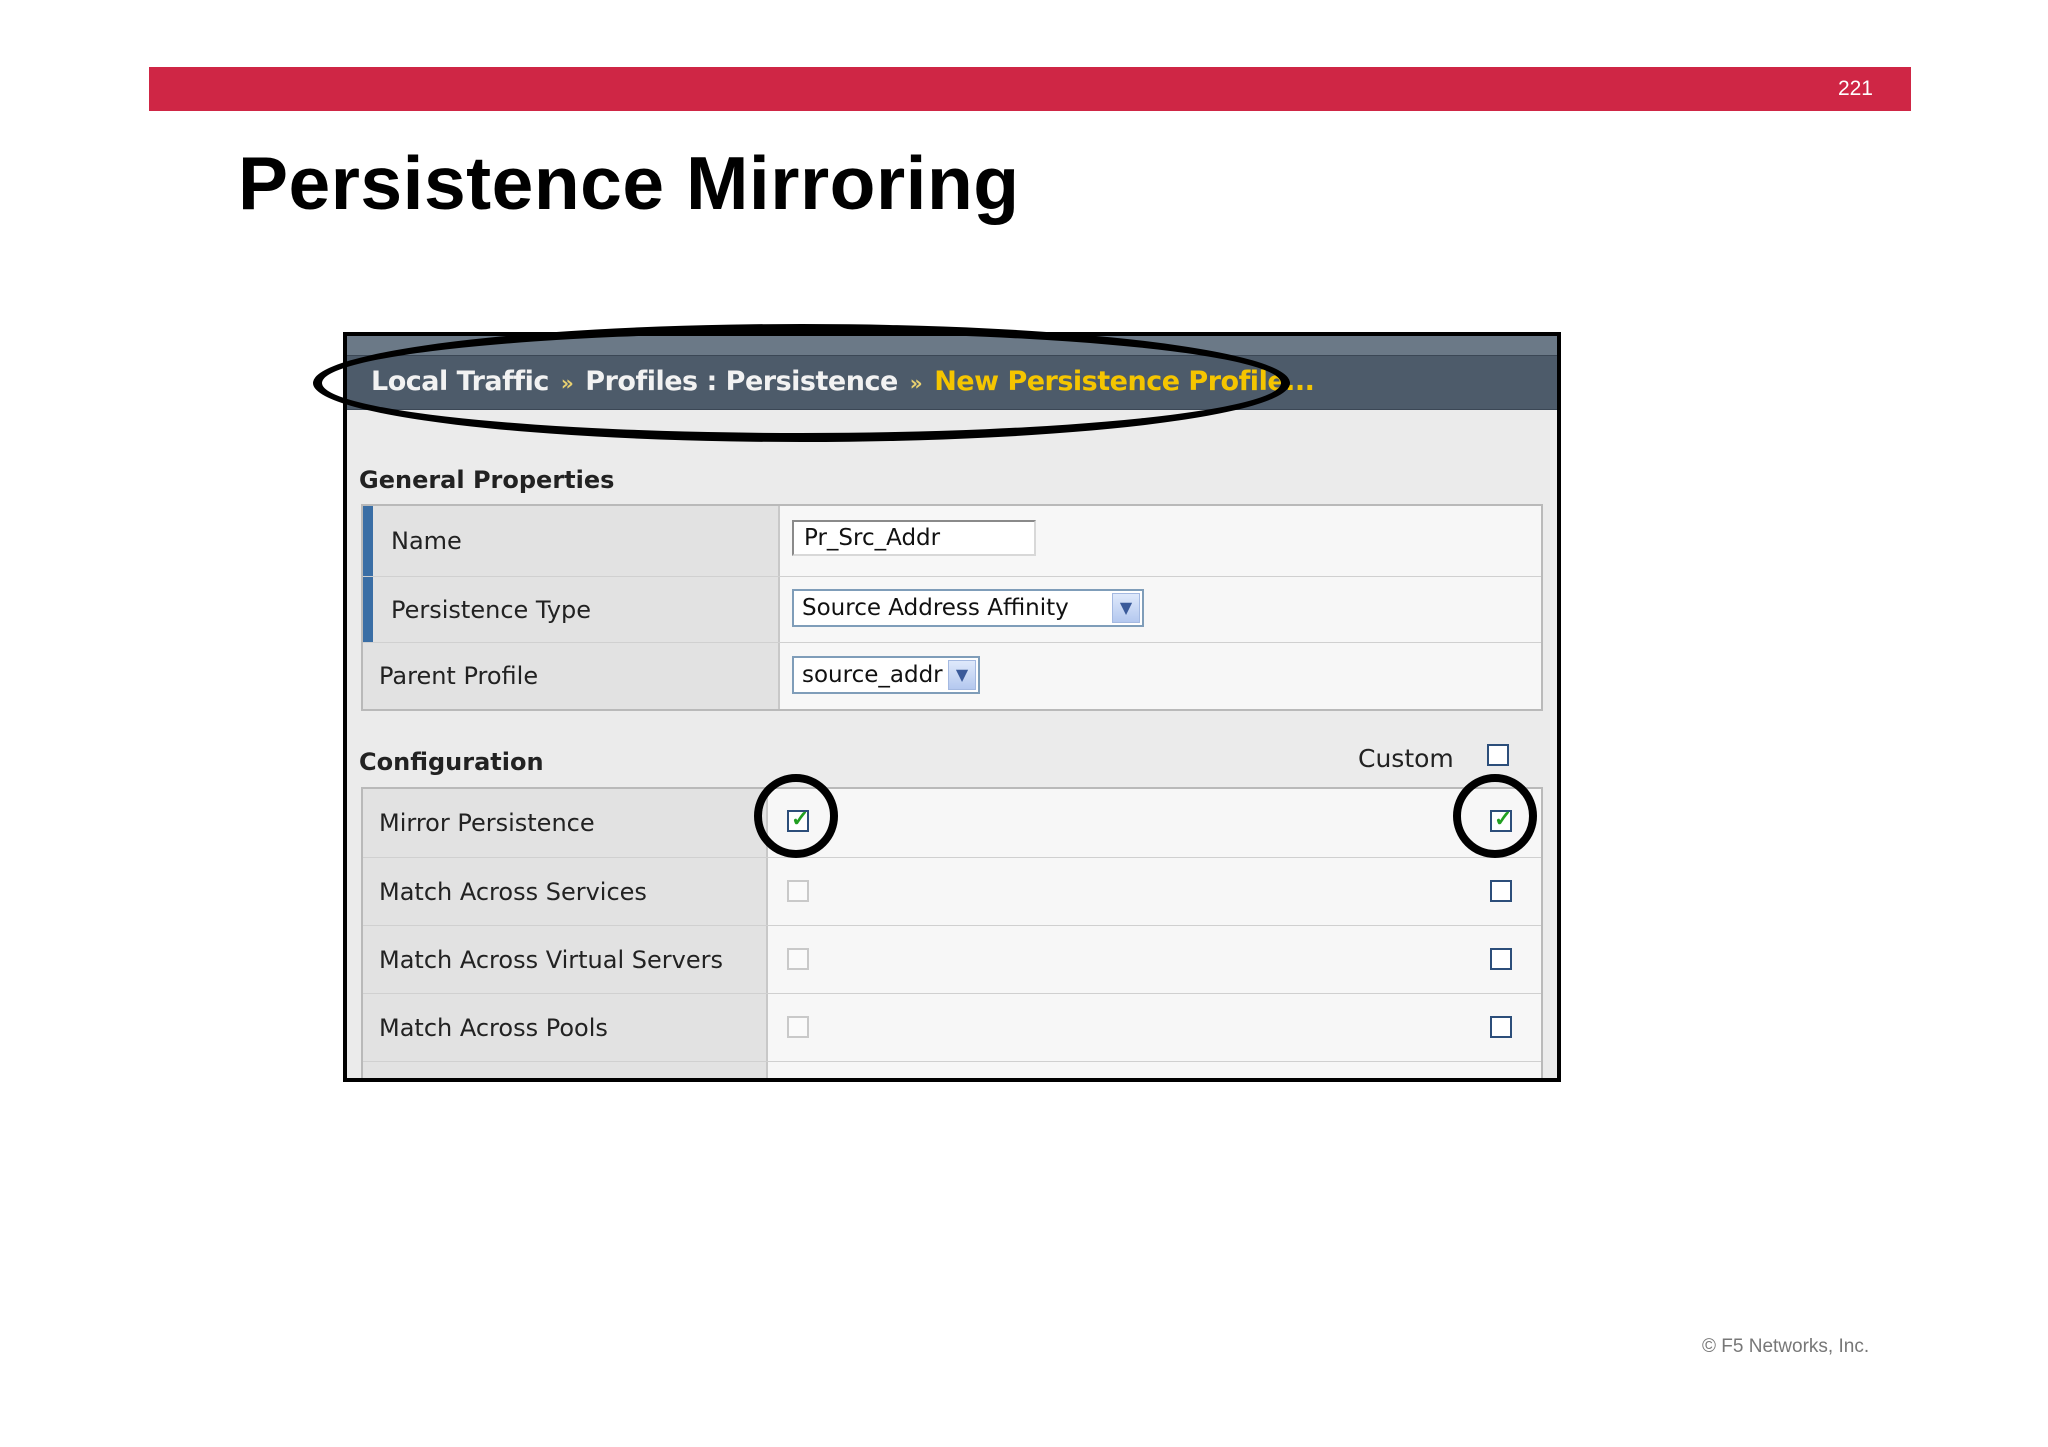 The width and height of the screenshot is (2048, 1447). I want to click on mirror-persistence-label: Mirror Persistence, so click(487, 823).